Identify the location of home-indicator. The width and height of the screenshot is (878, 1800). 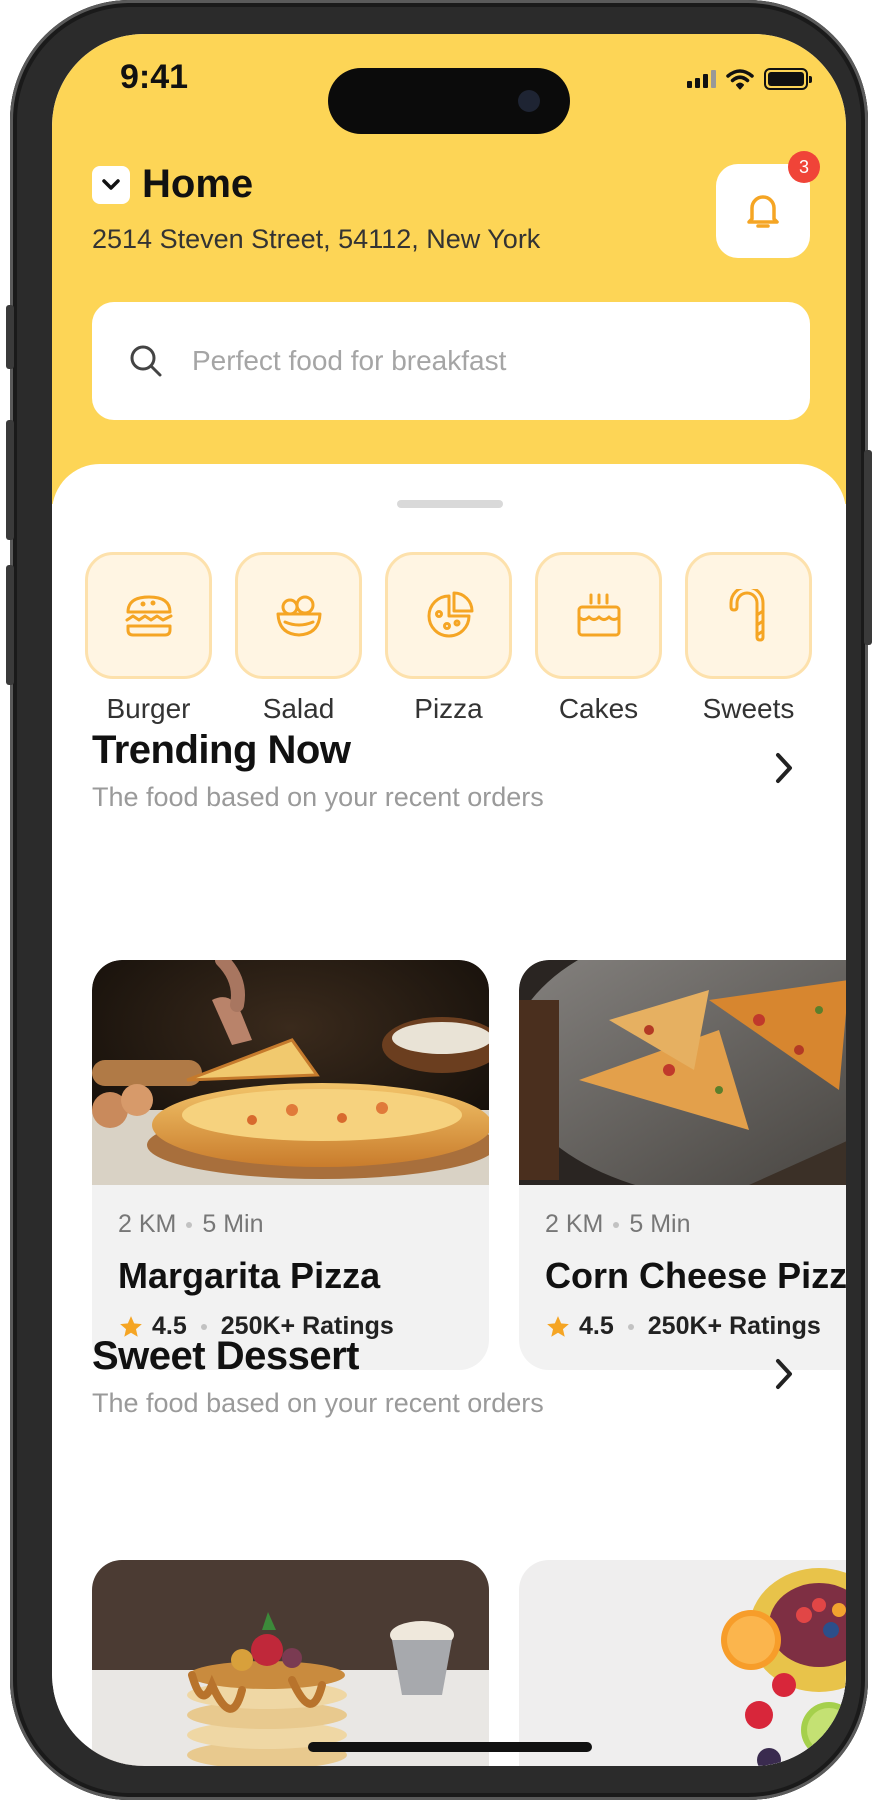
(450, 1747).